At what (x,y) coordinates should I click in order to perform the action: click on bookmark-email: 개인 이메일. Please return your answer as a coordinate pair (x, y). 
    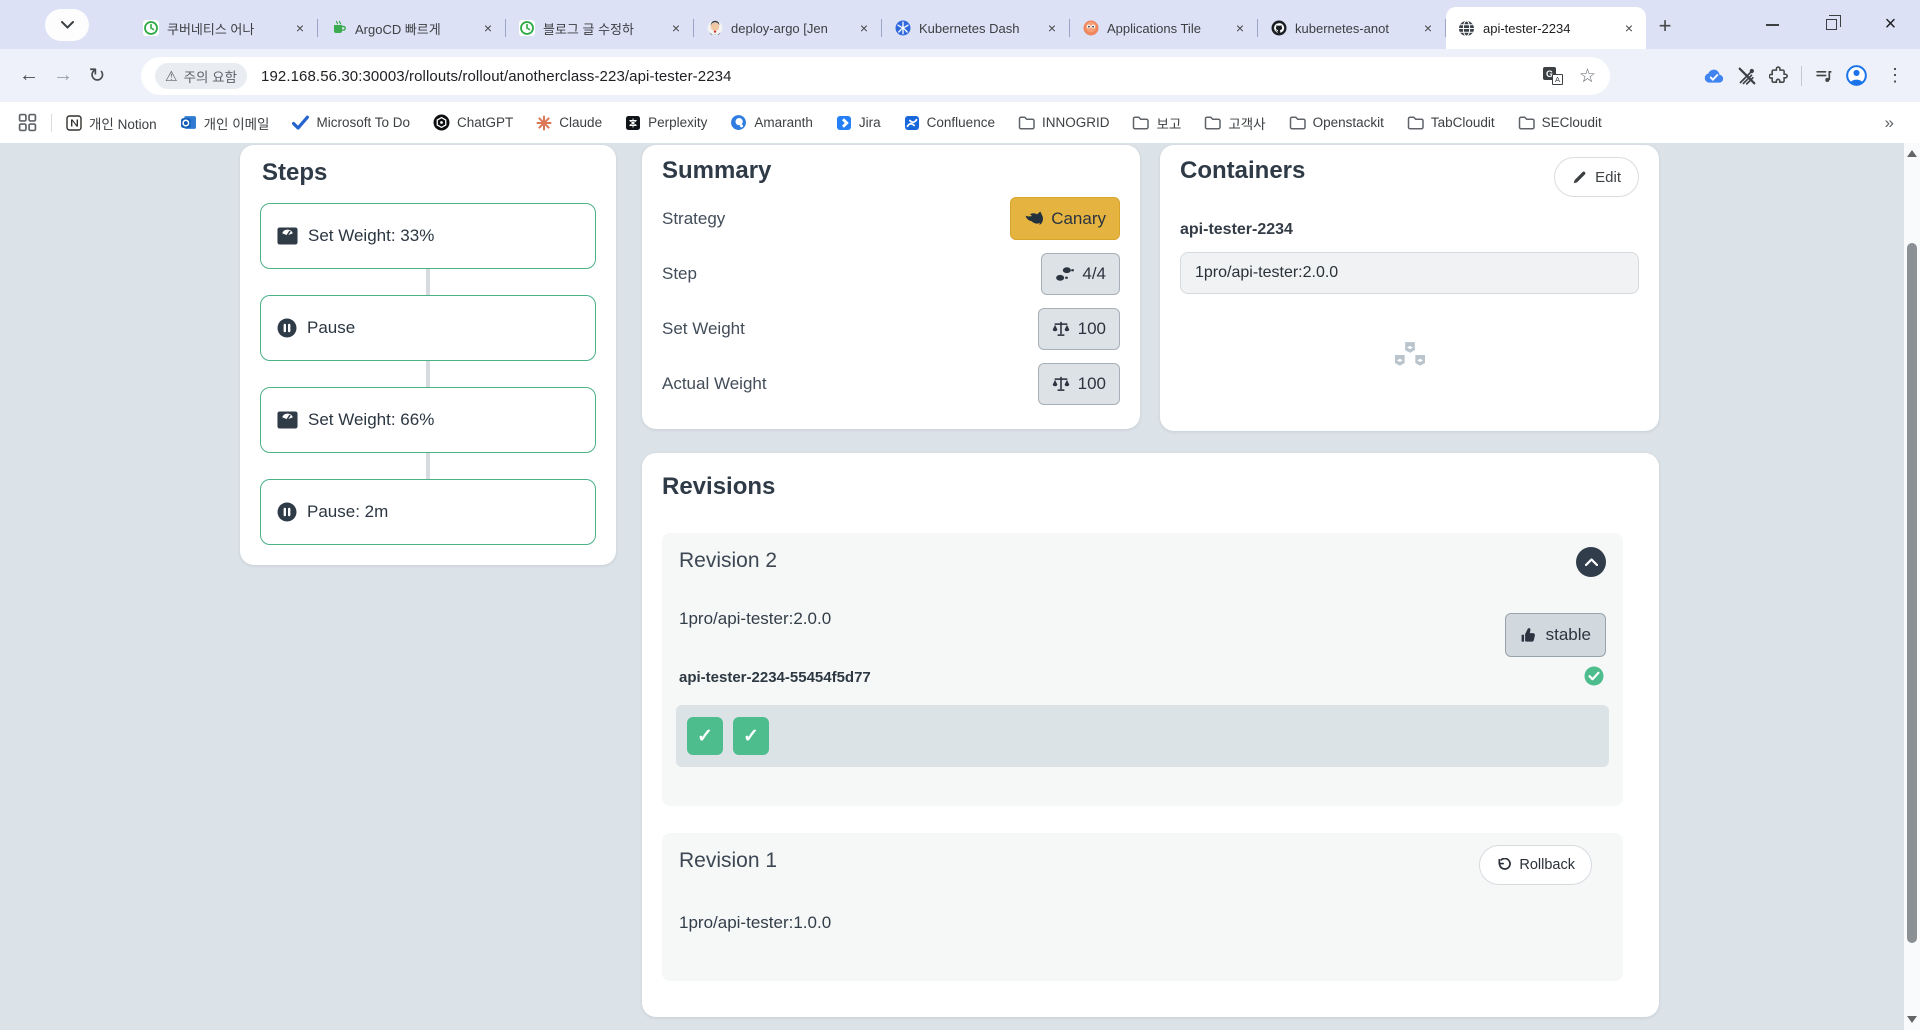
    Looking at the image, I should click on (225, 123).